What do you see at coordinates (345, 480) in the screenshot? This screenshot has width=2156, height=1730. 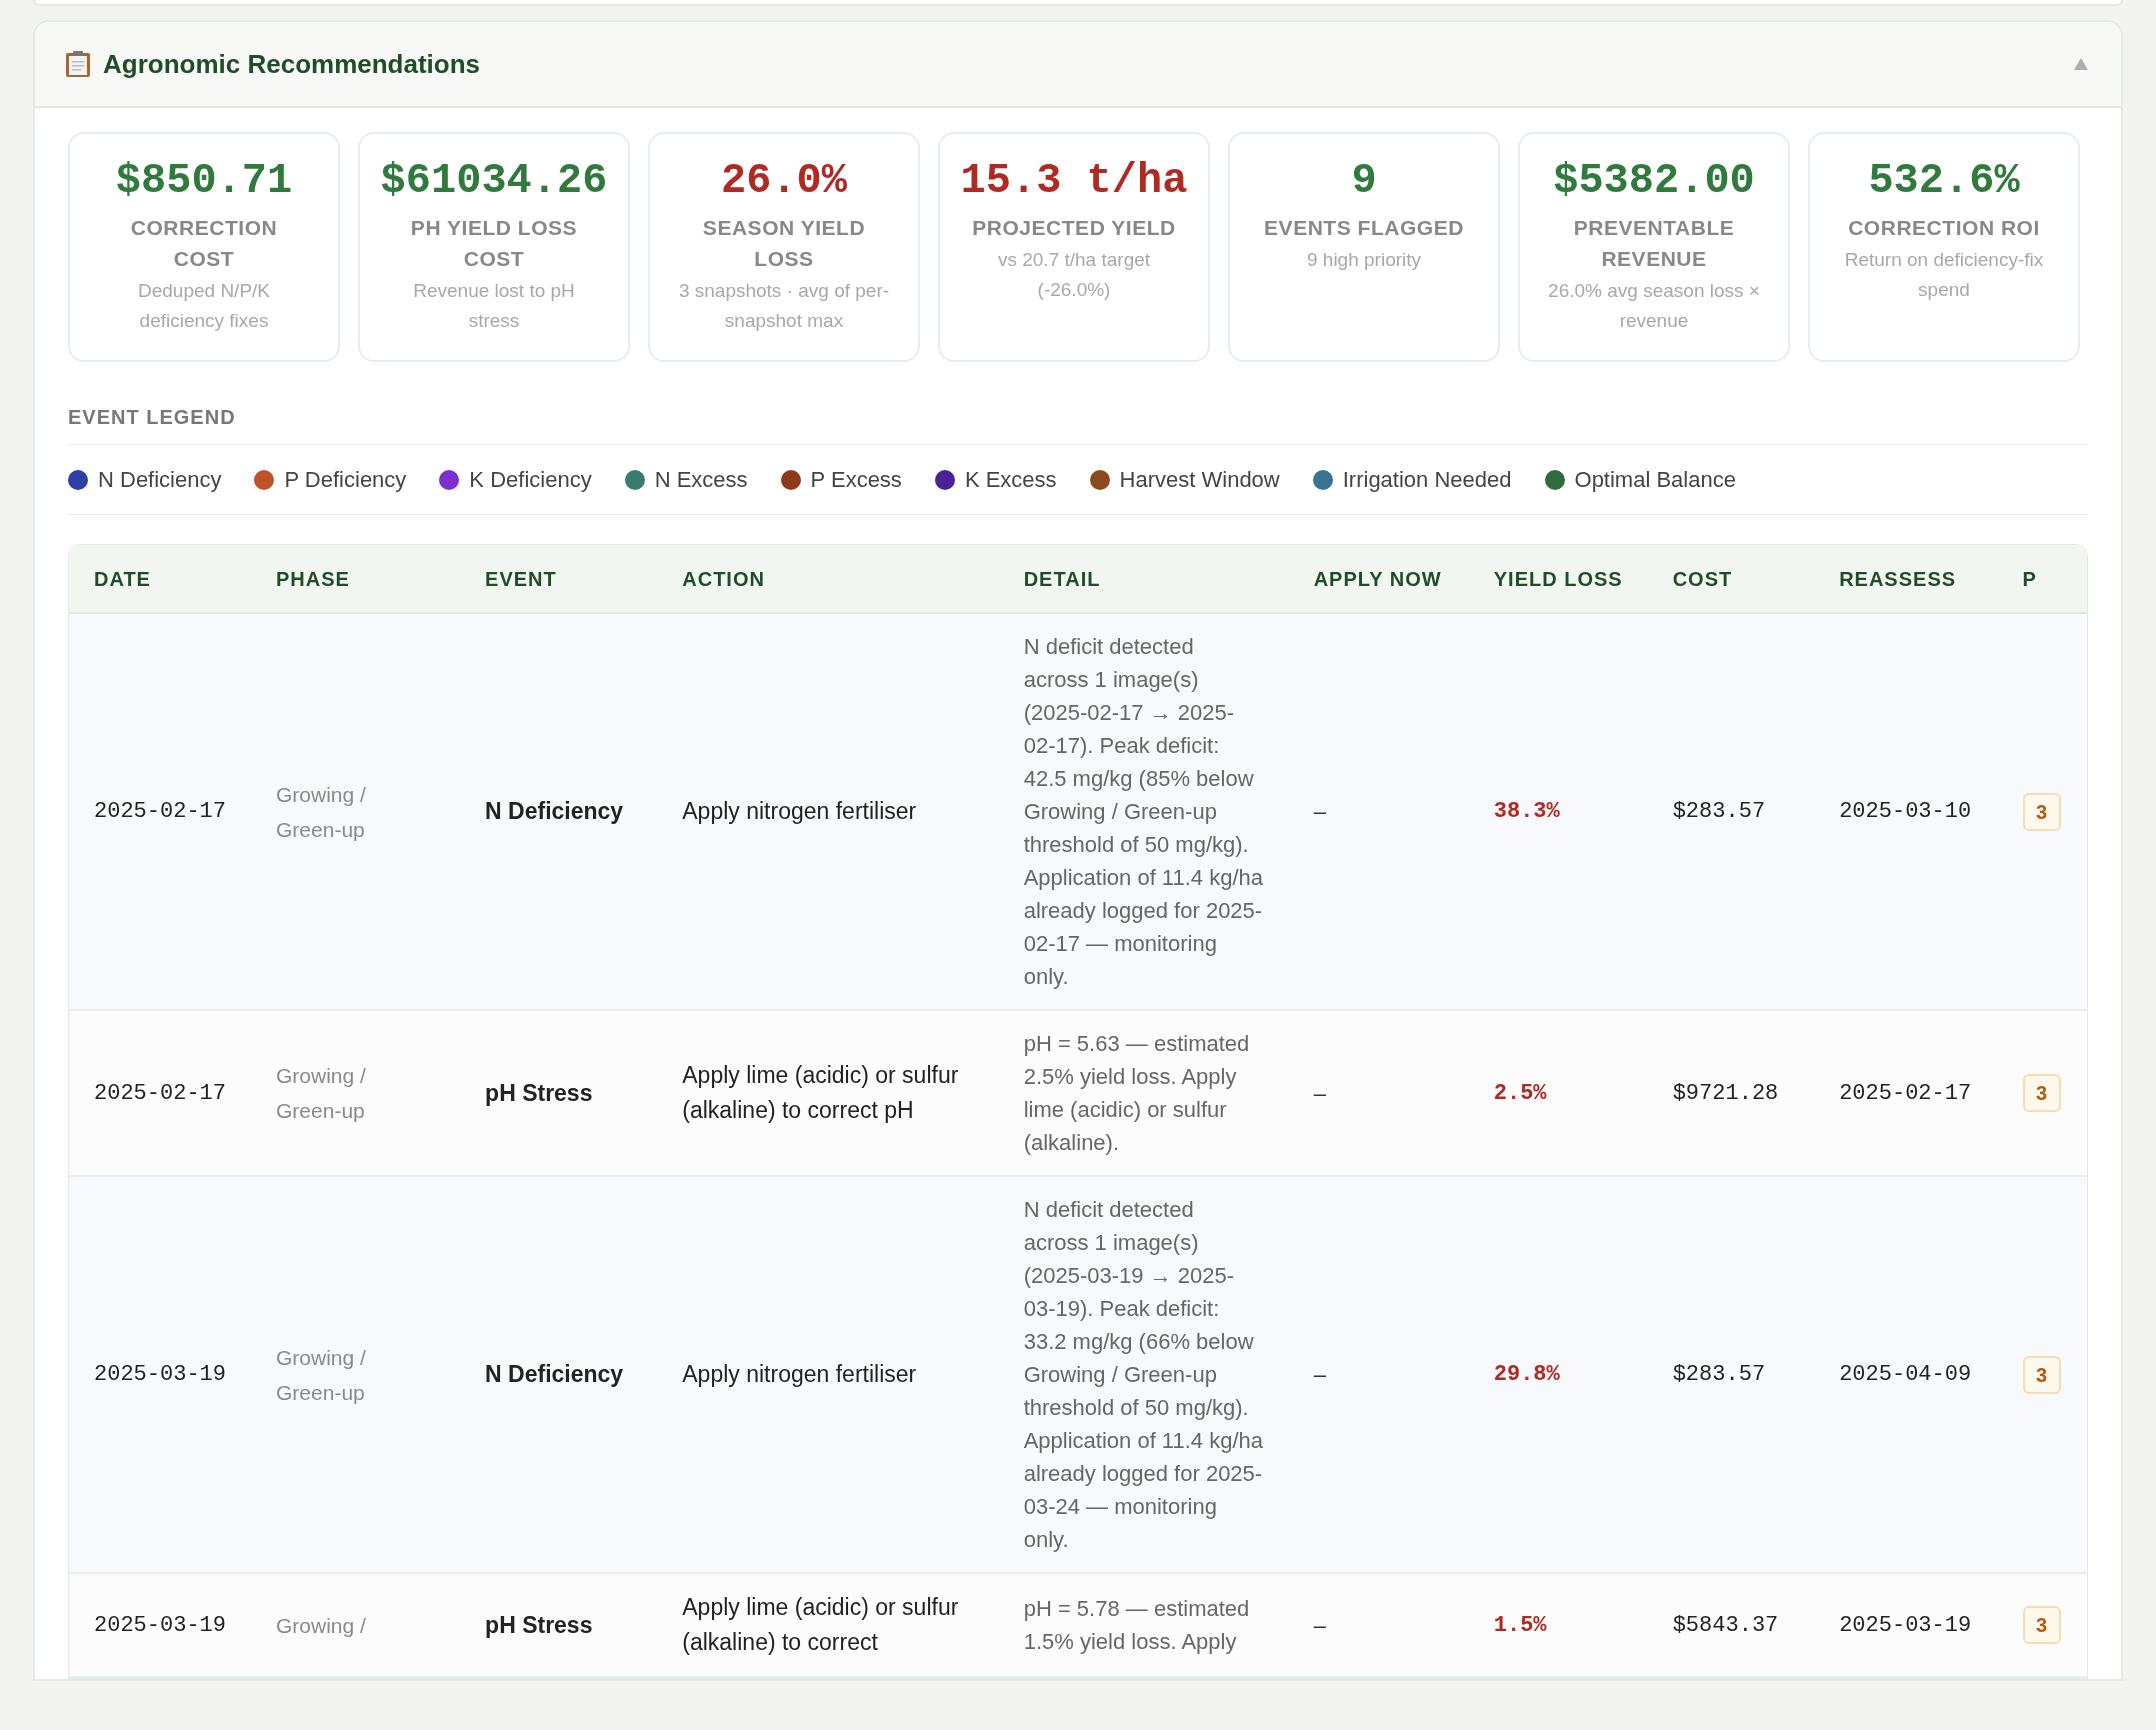 I see `legend-label: P Deficiency` at bounding box center [345, 480].